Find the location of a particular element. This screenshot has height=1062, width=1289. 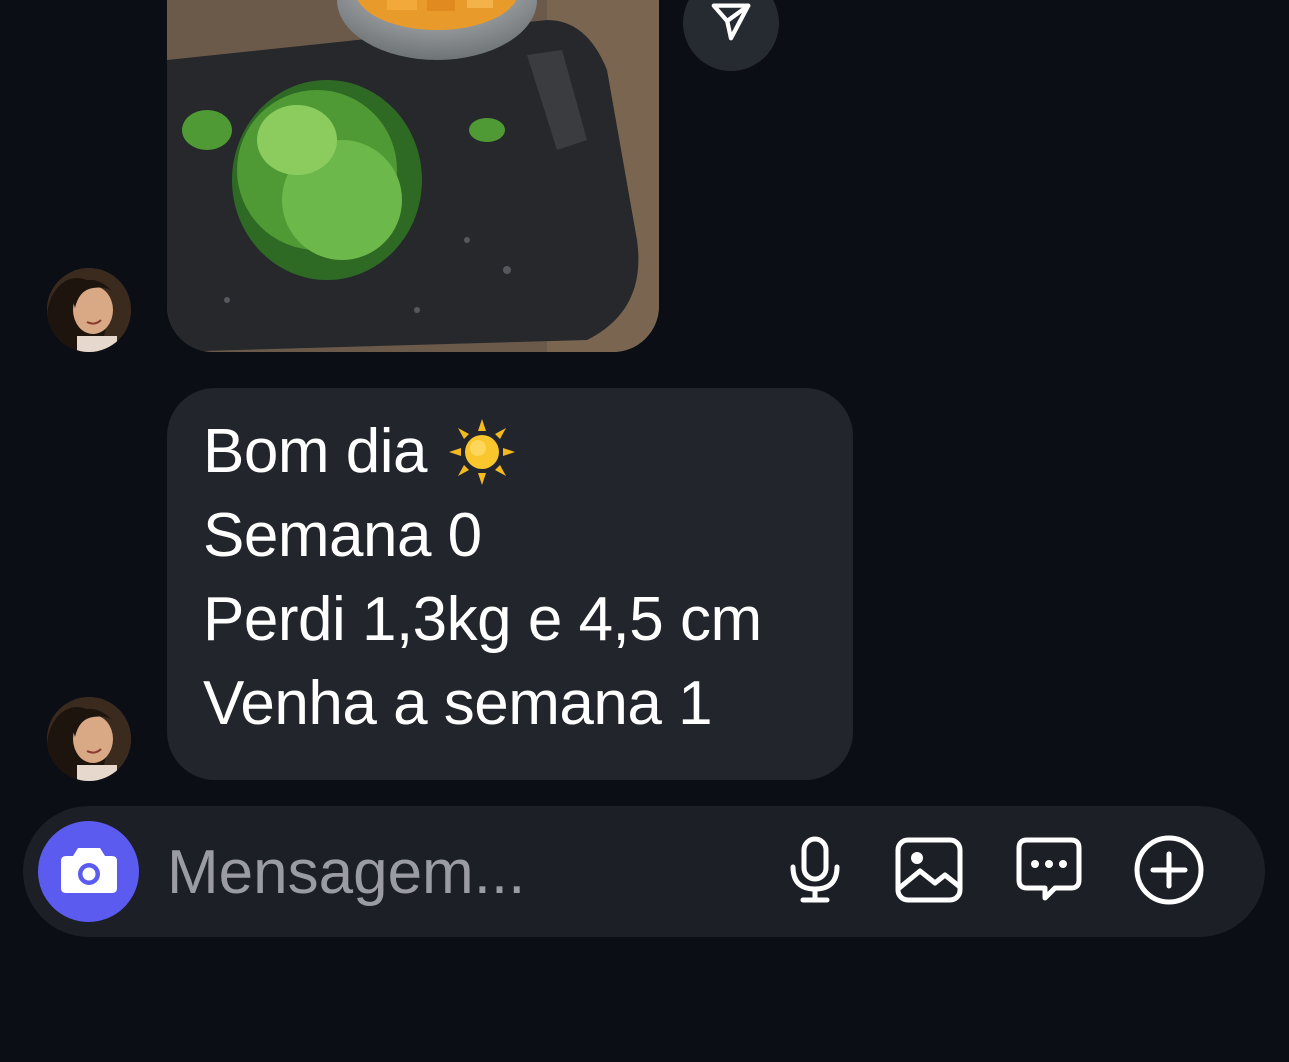

sticker-button is located at coordinates (1049, 872).